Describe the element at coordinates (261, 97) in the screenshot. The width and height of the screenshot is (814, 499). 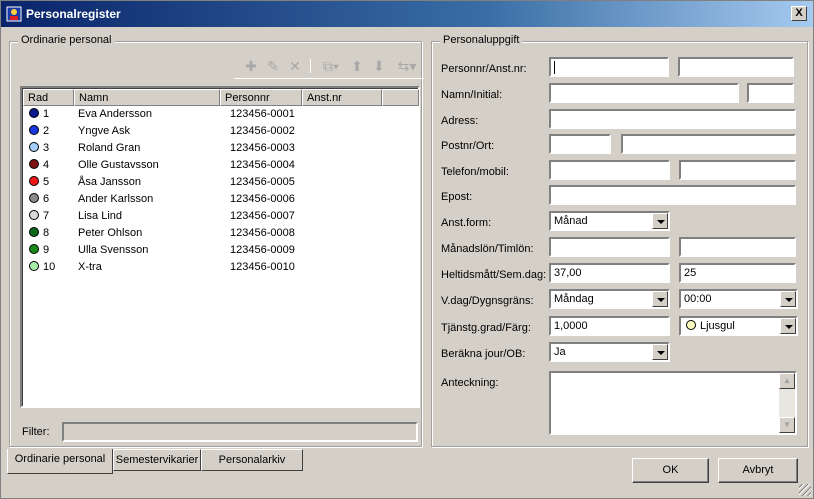
I see `column-personnr: Personnr` at that location.